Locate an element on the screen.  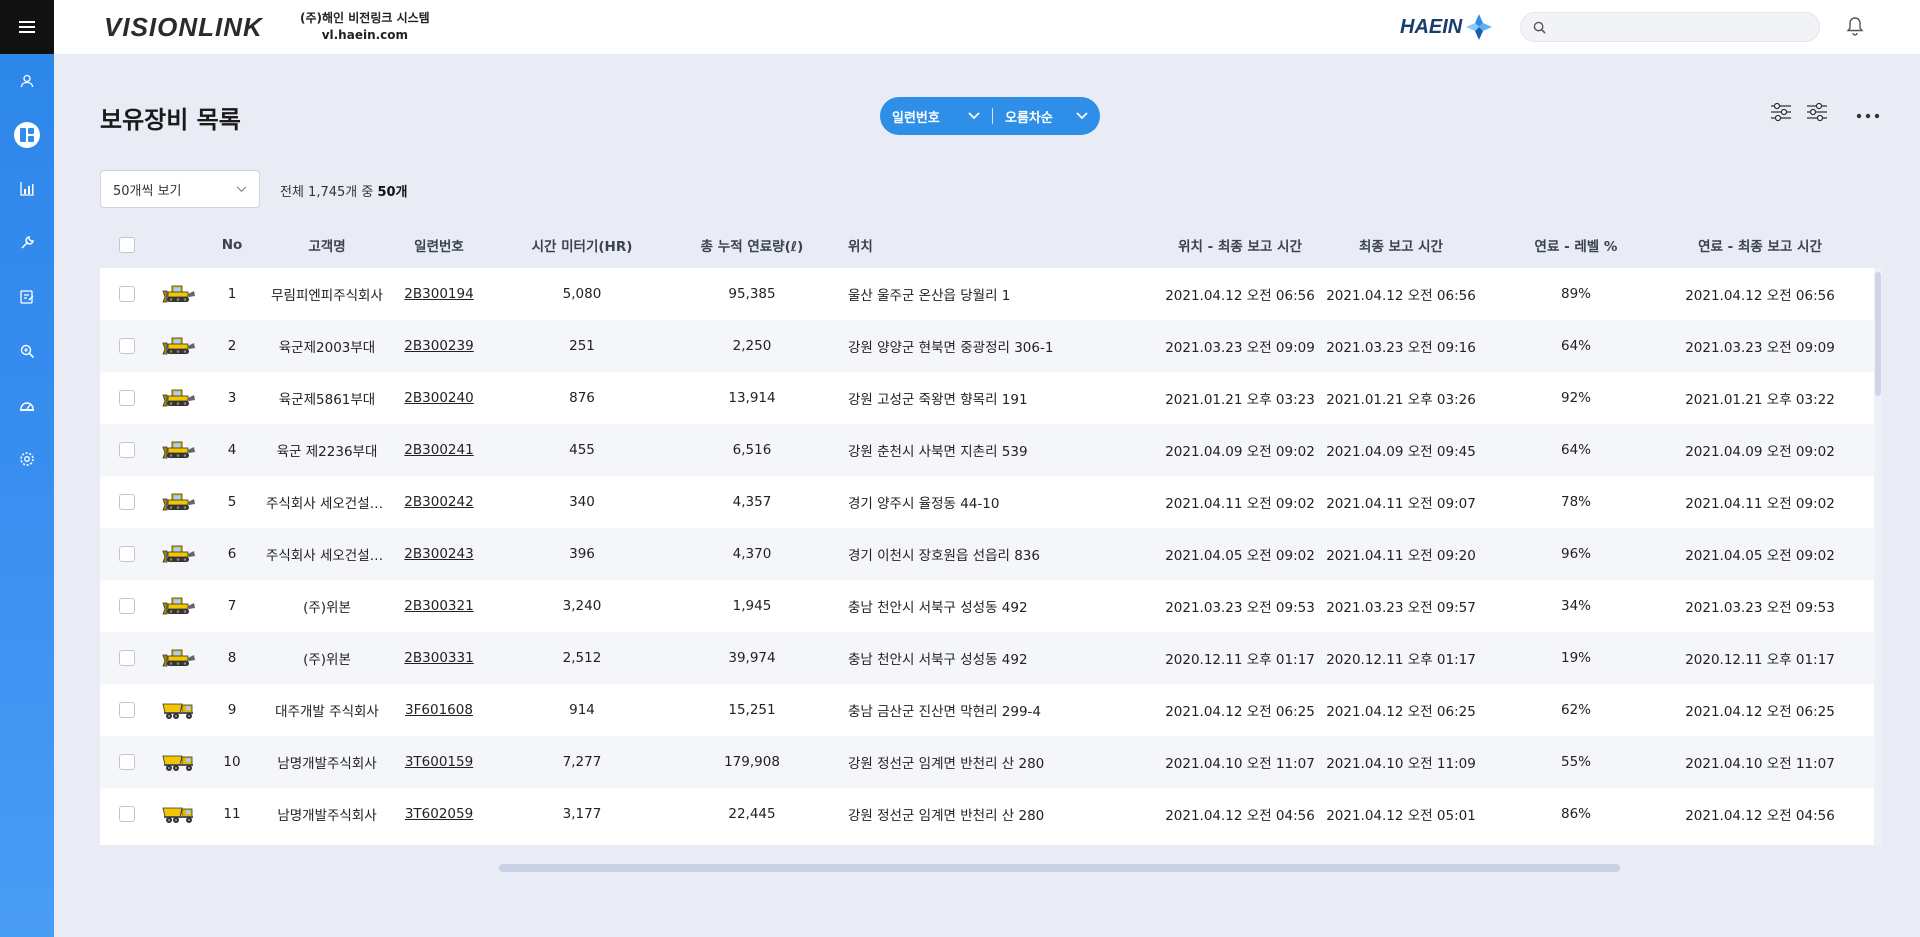
row-location-time: 2021.03.23 오전 09:09 is located at coordinates (1240, 348).